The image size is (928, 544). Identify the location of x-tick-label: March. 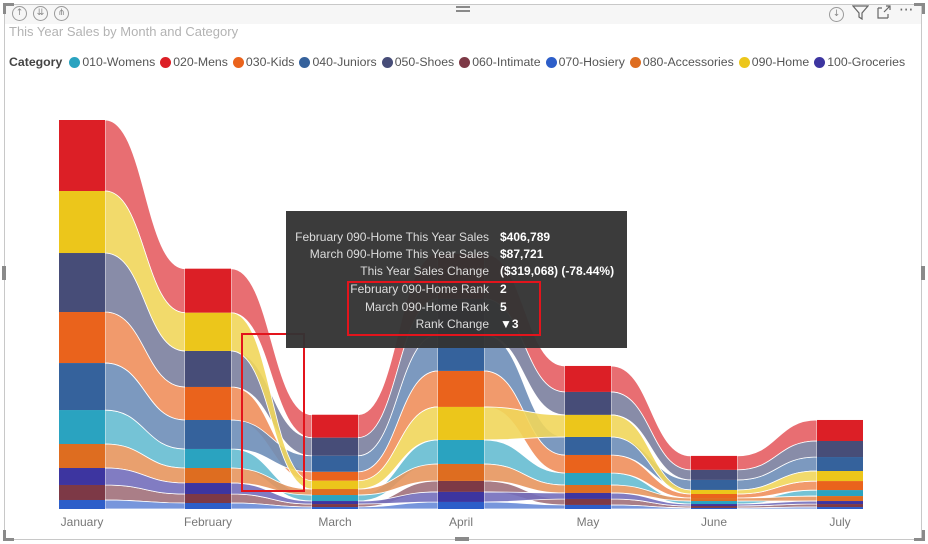
(334, 522).